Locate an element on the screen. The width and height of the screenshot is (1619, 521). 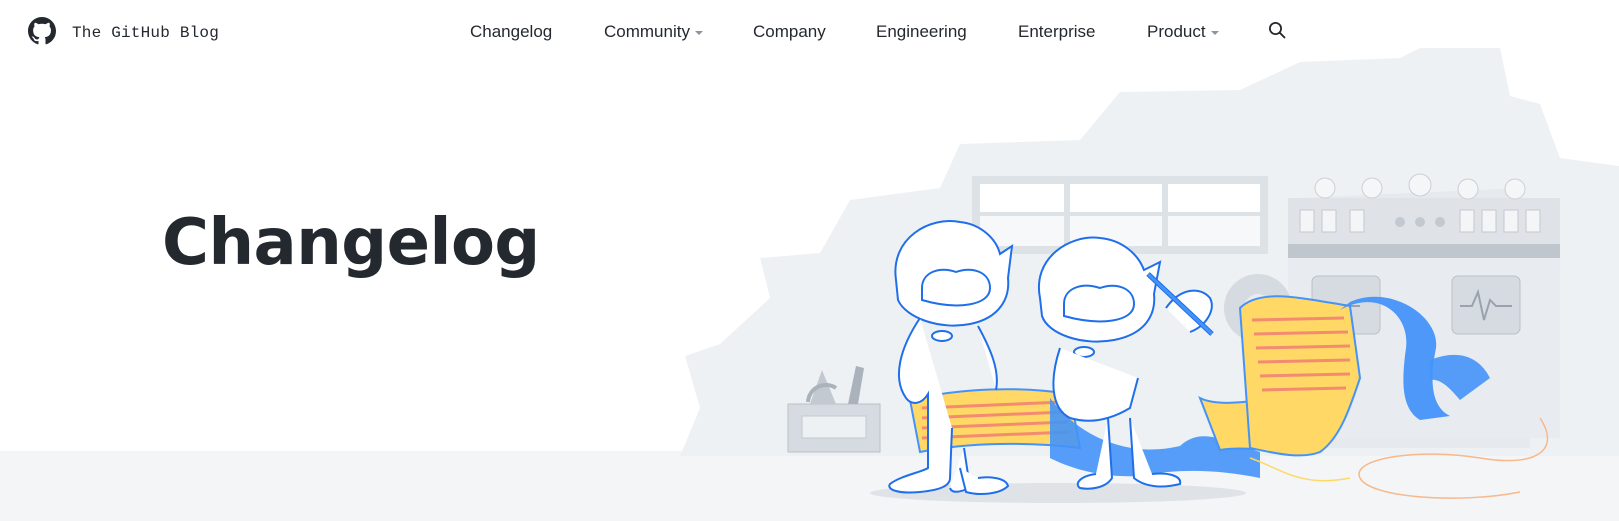
nav-item-community: Community is located at coordinates (653, 32).